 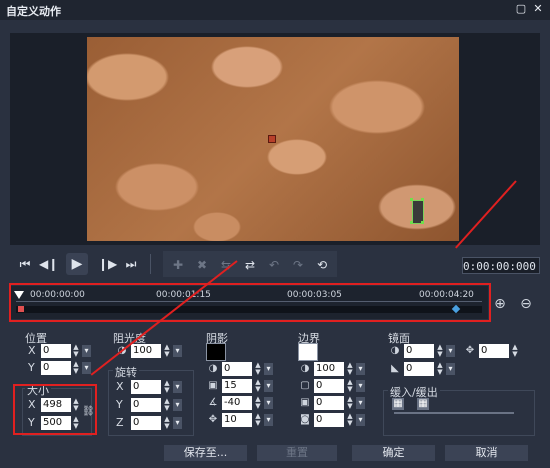 I want to click on shadow-blur-input: 15, so click(x=237, y=386).